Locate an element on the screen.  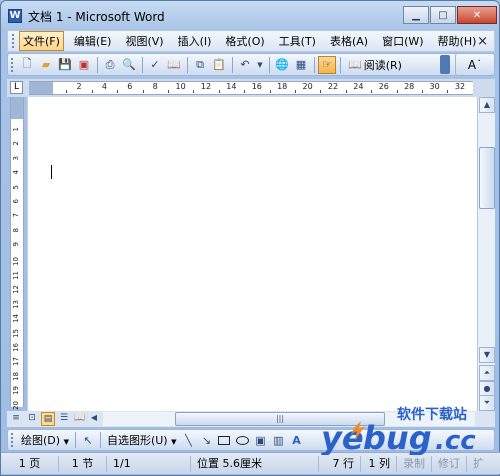
minimize-button: ▁ is located at coordinates (416, 15).